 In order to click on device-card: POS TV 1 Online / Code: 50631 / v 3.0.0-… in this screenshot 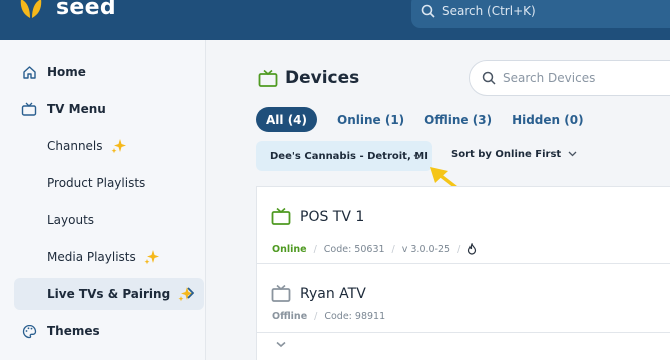, I will do `click(463, 225)`.